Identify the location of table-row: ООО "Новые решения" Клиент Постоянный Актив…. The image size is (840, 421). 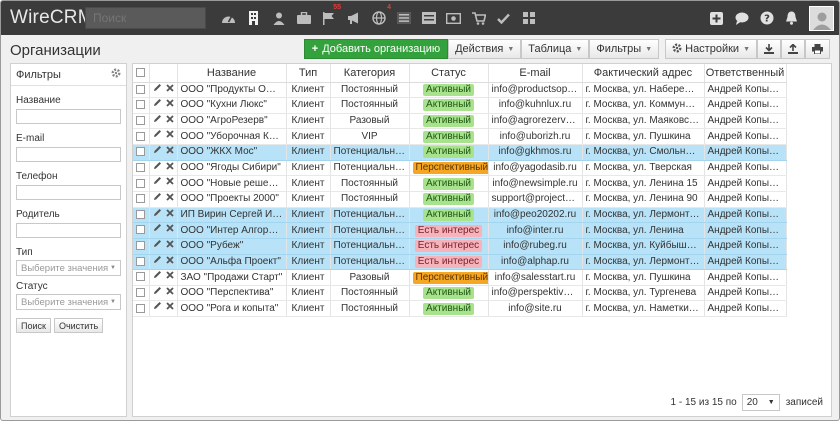
(460, 183).